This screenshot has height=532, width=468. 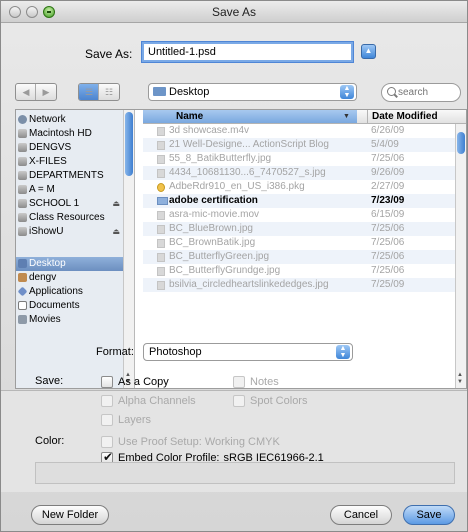 I want to click on sidebar-item-departments: DEPARTMENTS, so click(x=75, y=176).